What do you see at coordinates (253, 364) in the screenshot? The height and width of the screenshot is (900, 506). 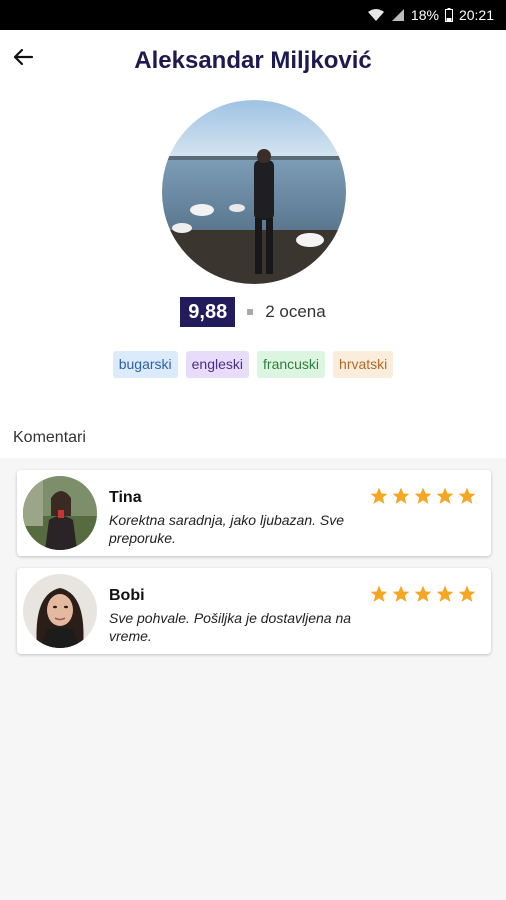 I see `language-tags: bugarski engleski francuski hrvatski` at bounding box center [253, 364].